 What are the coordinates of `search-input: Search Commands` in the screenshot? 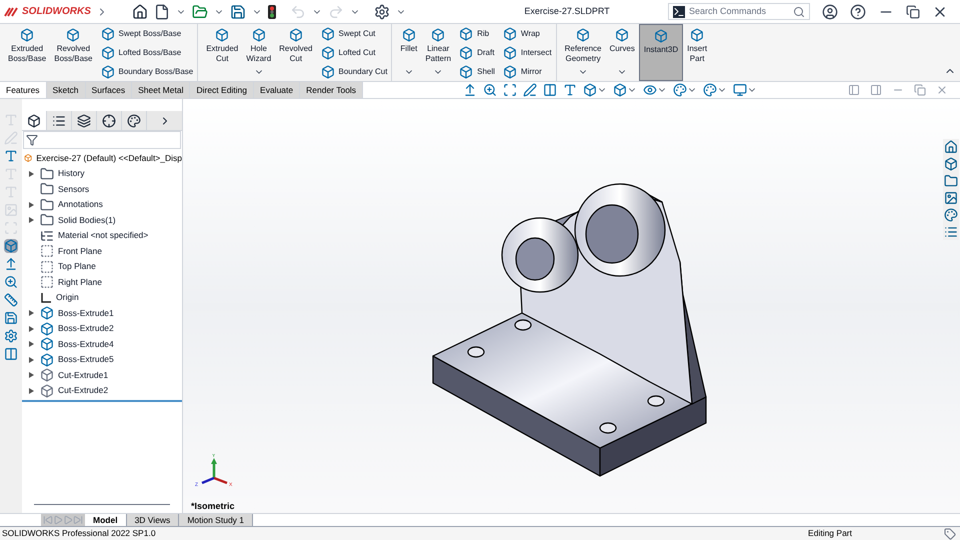 It's located at (739, 11).